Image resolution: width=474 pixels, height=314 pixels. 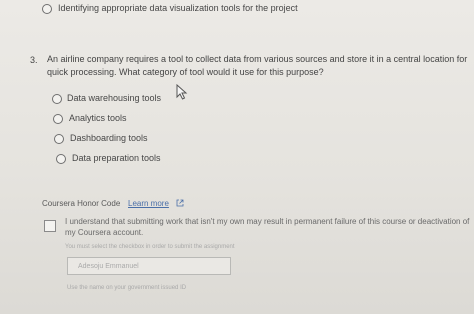 I want to click on option-radio-dashboarding, so click(x=59, y=139).